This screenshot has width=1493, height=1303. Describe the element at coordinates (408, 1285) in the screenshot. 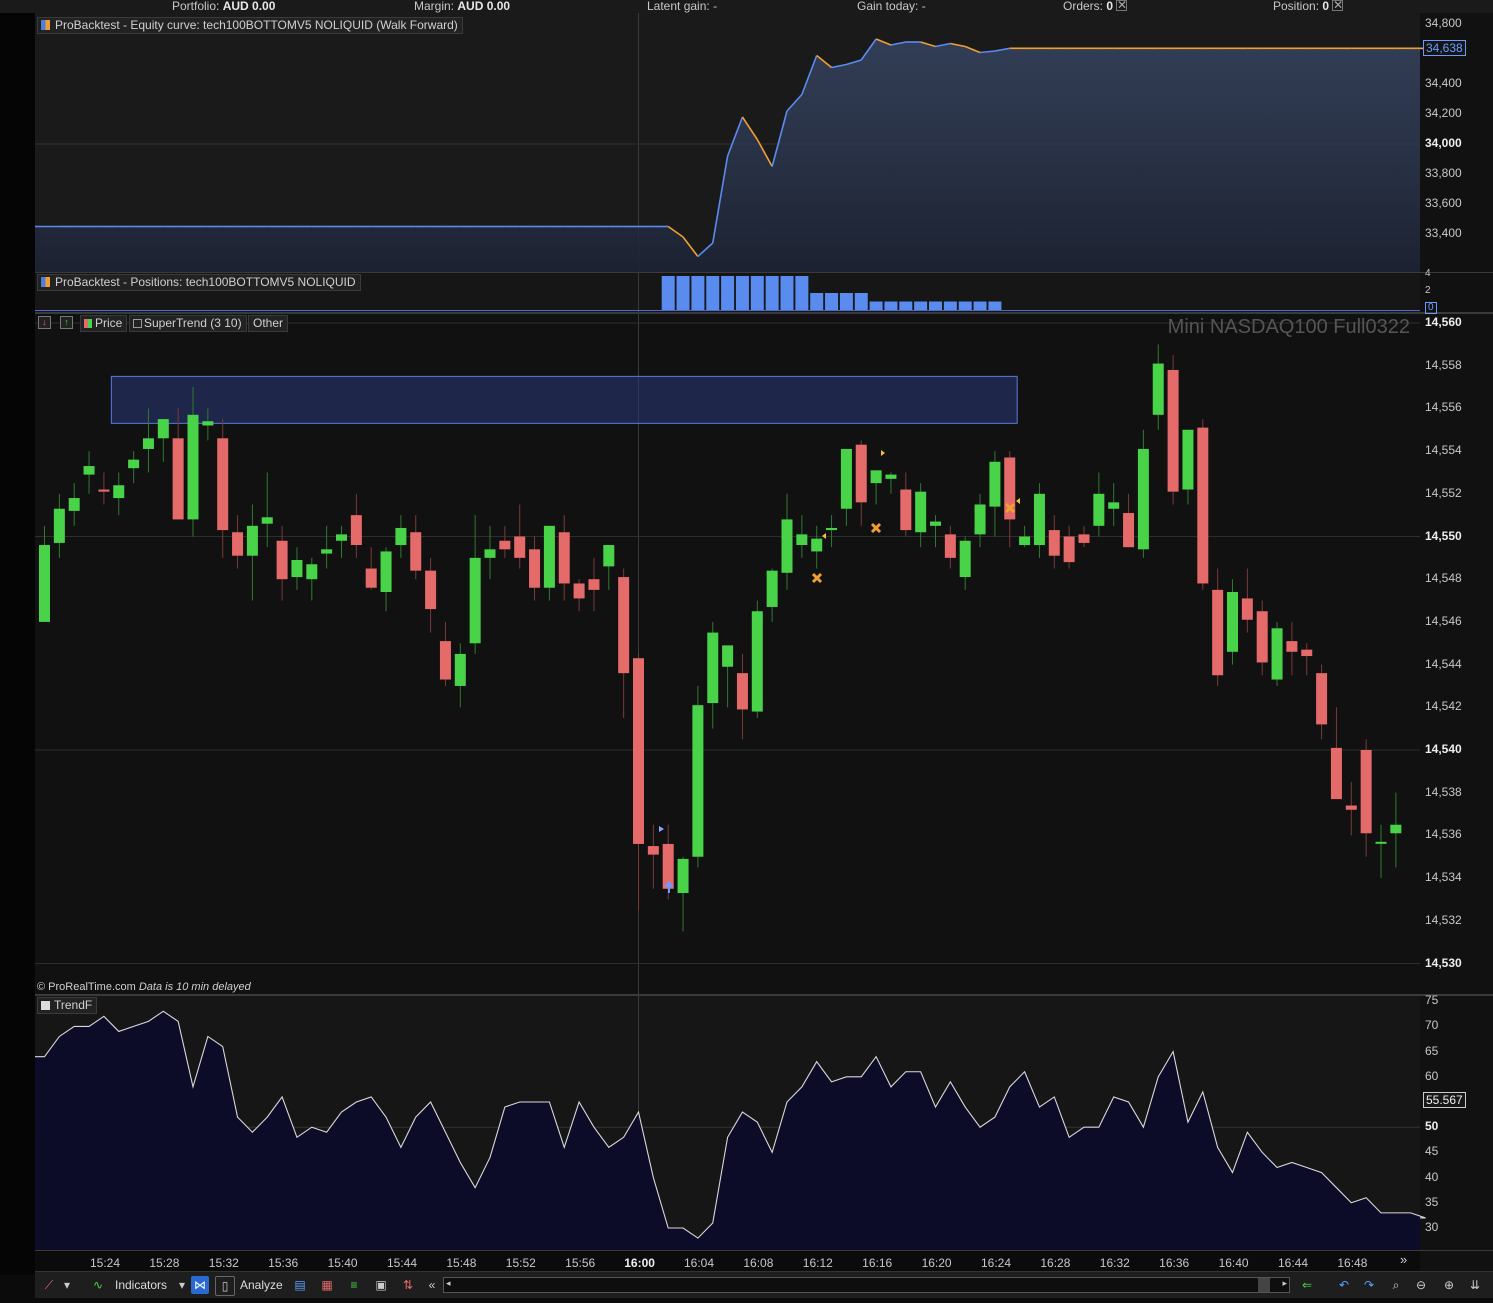

I see `backtest-icon: ⇅` at that location.